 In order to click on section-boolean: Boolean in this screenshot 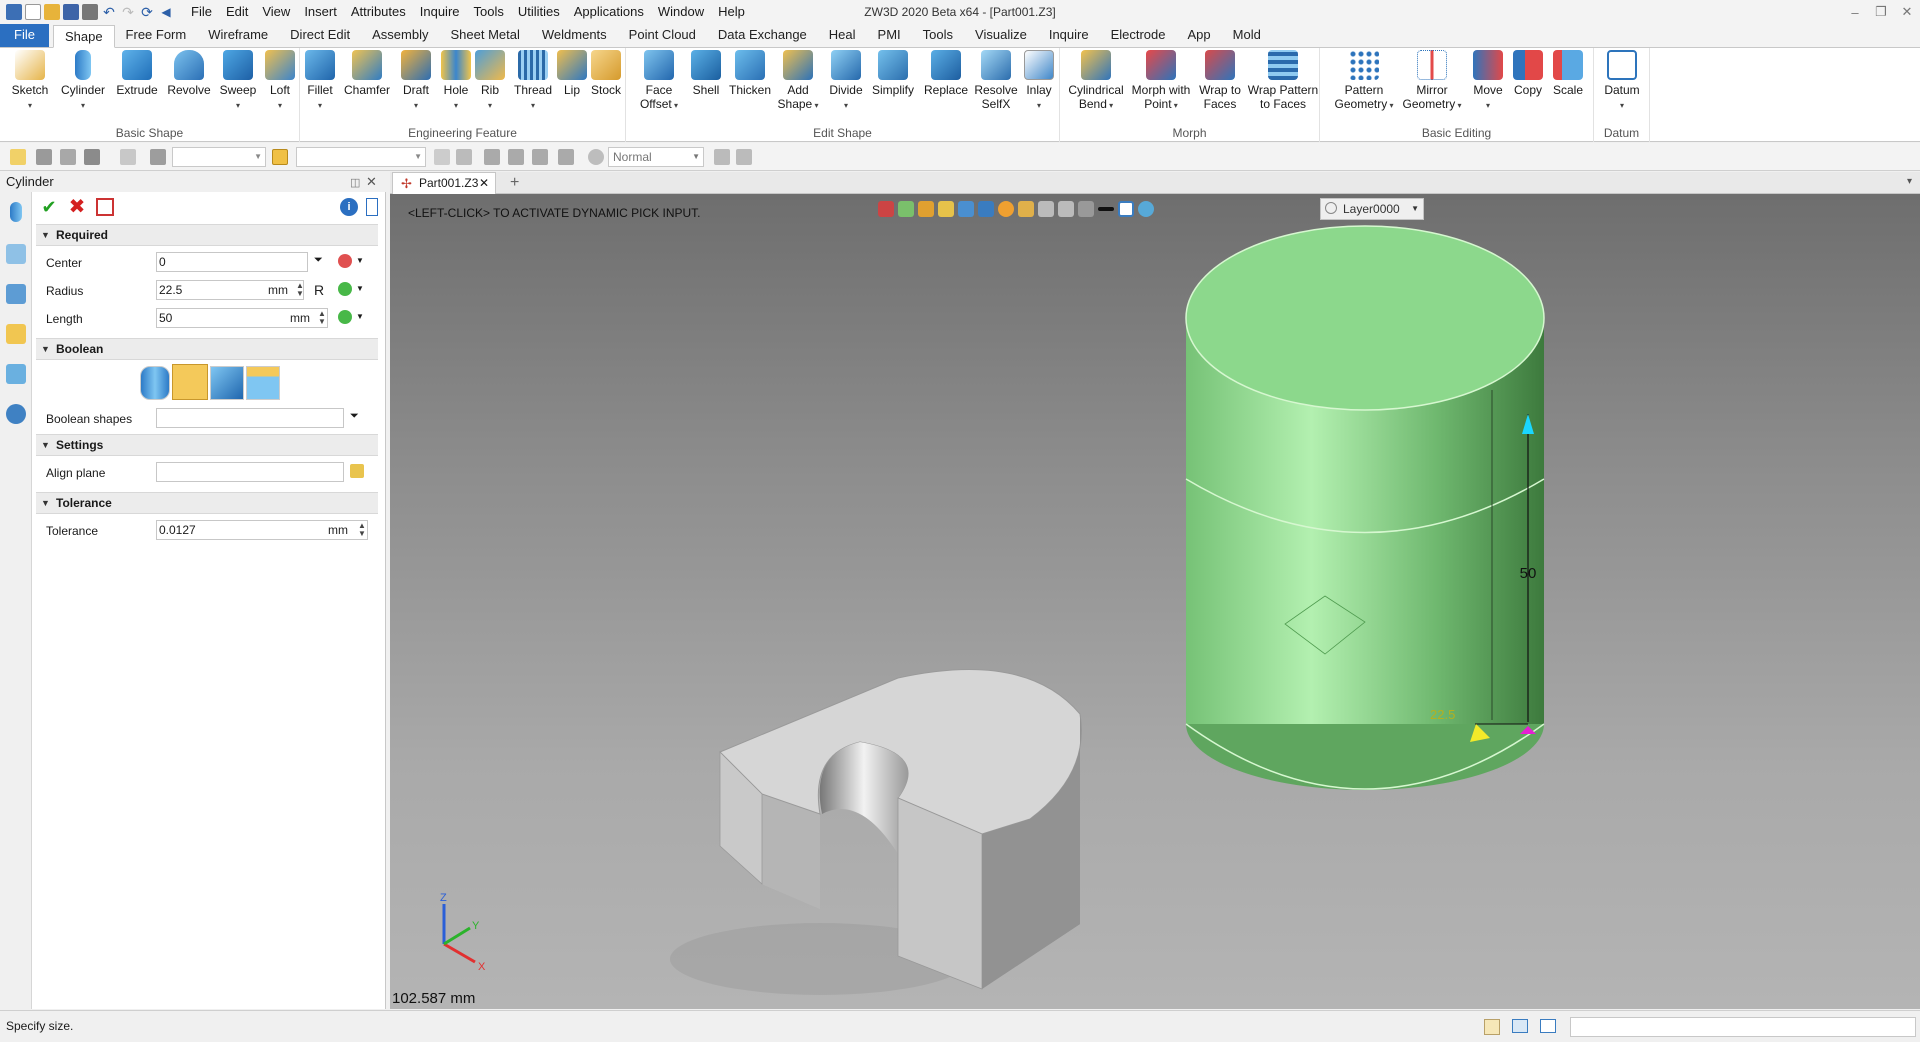, I will do `click(207, 349)`.